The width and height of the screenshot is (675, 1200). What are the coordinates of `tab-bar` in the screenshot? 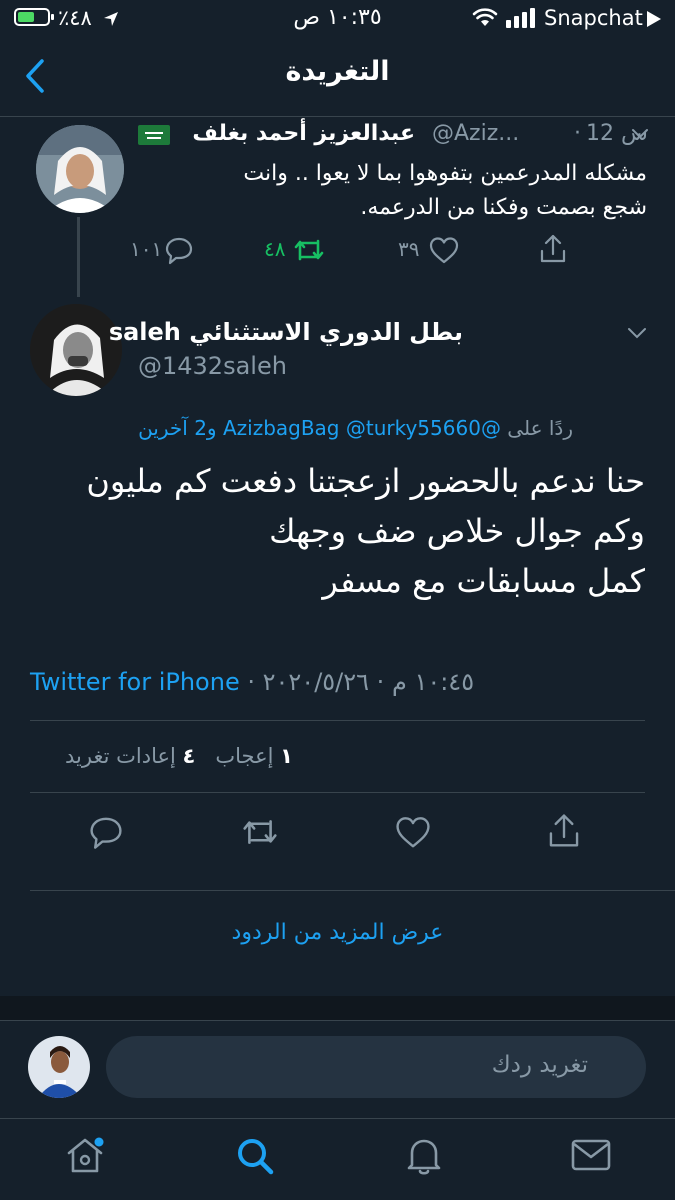 It's located at (337, 1159).